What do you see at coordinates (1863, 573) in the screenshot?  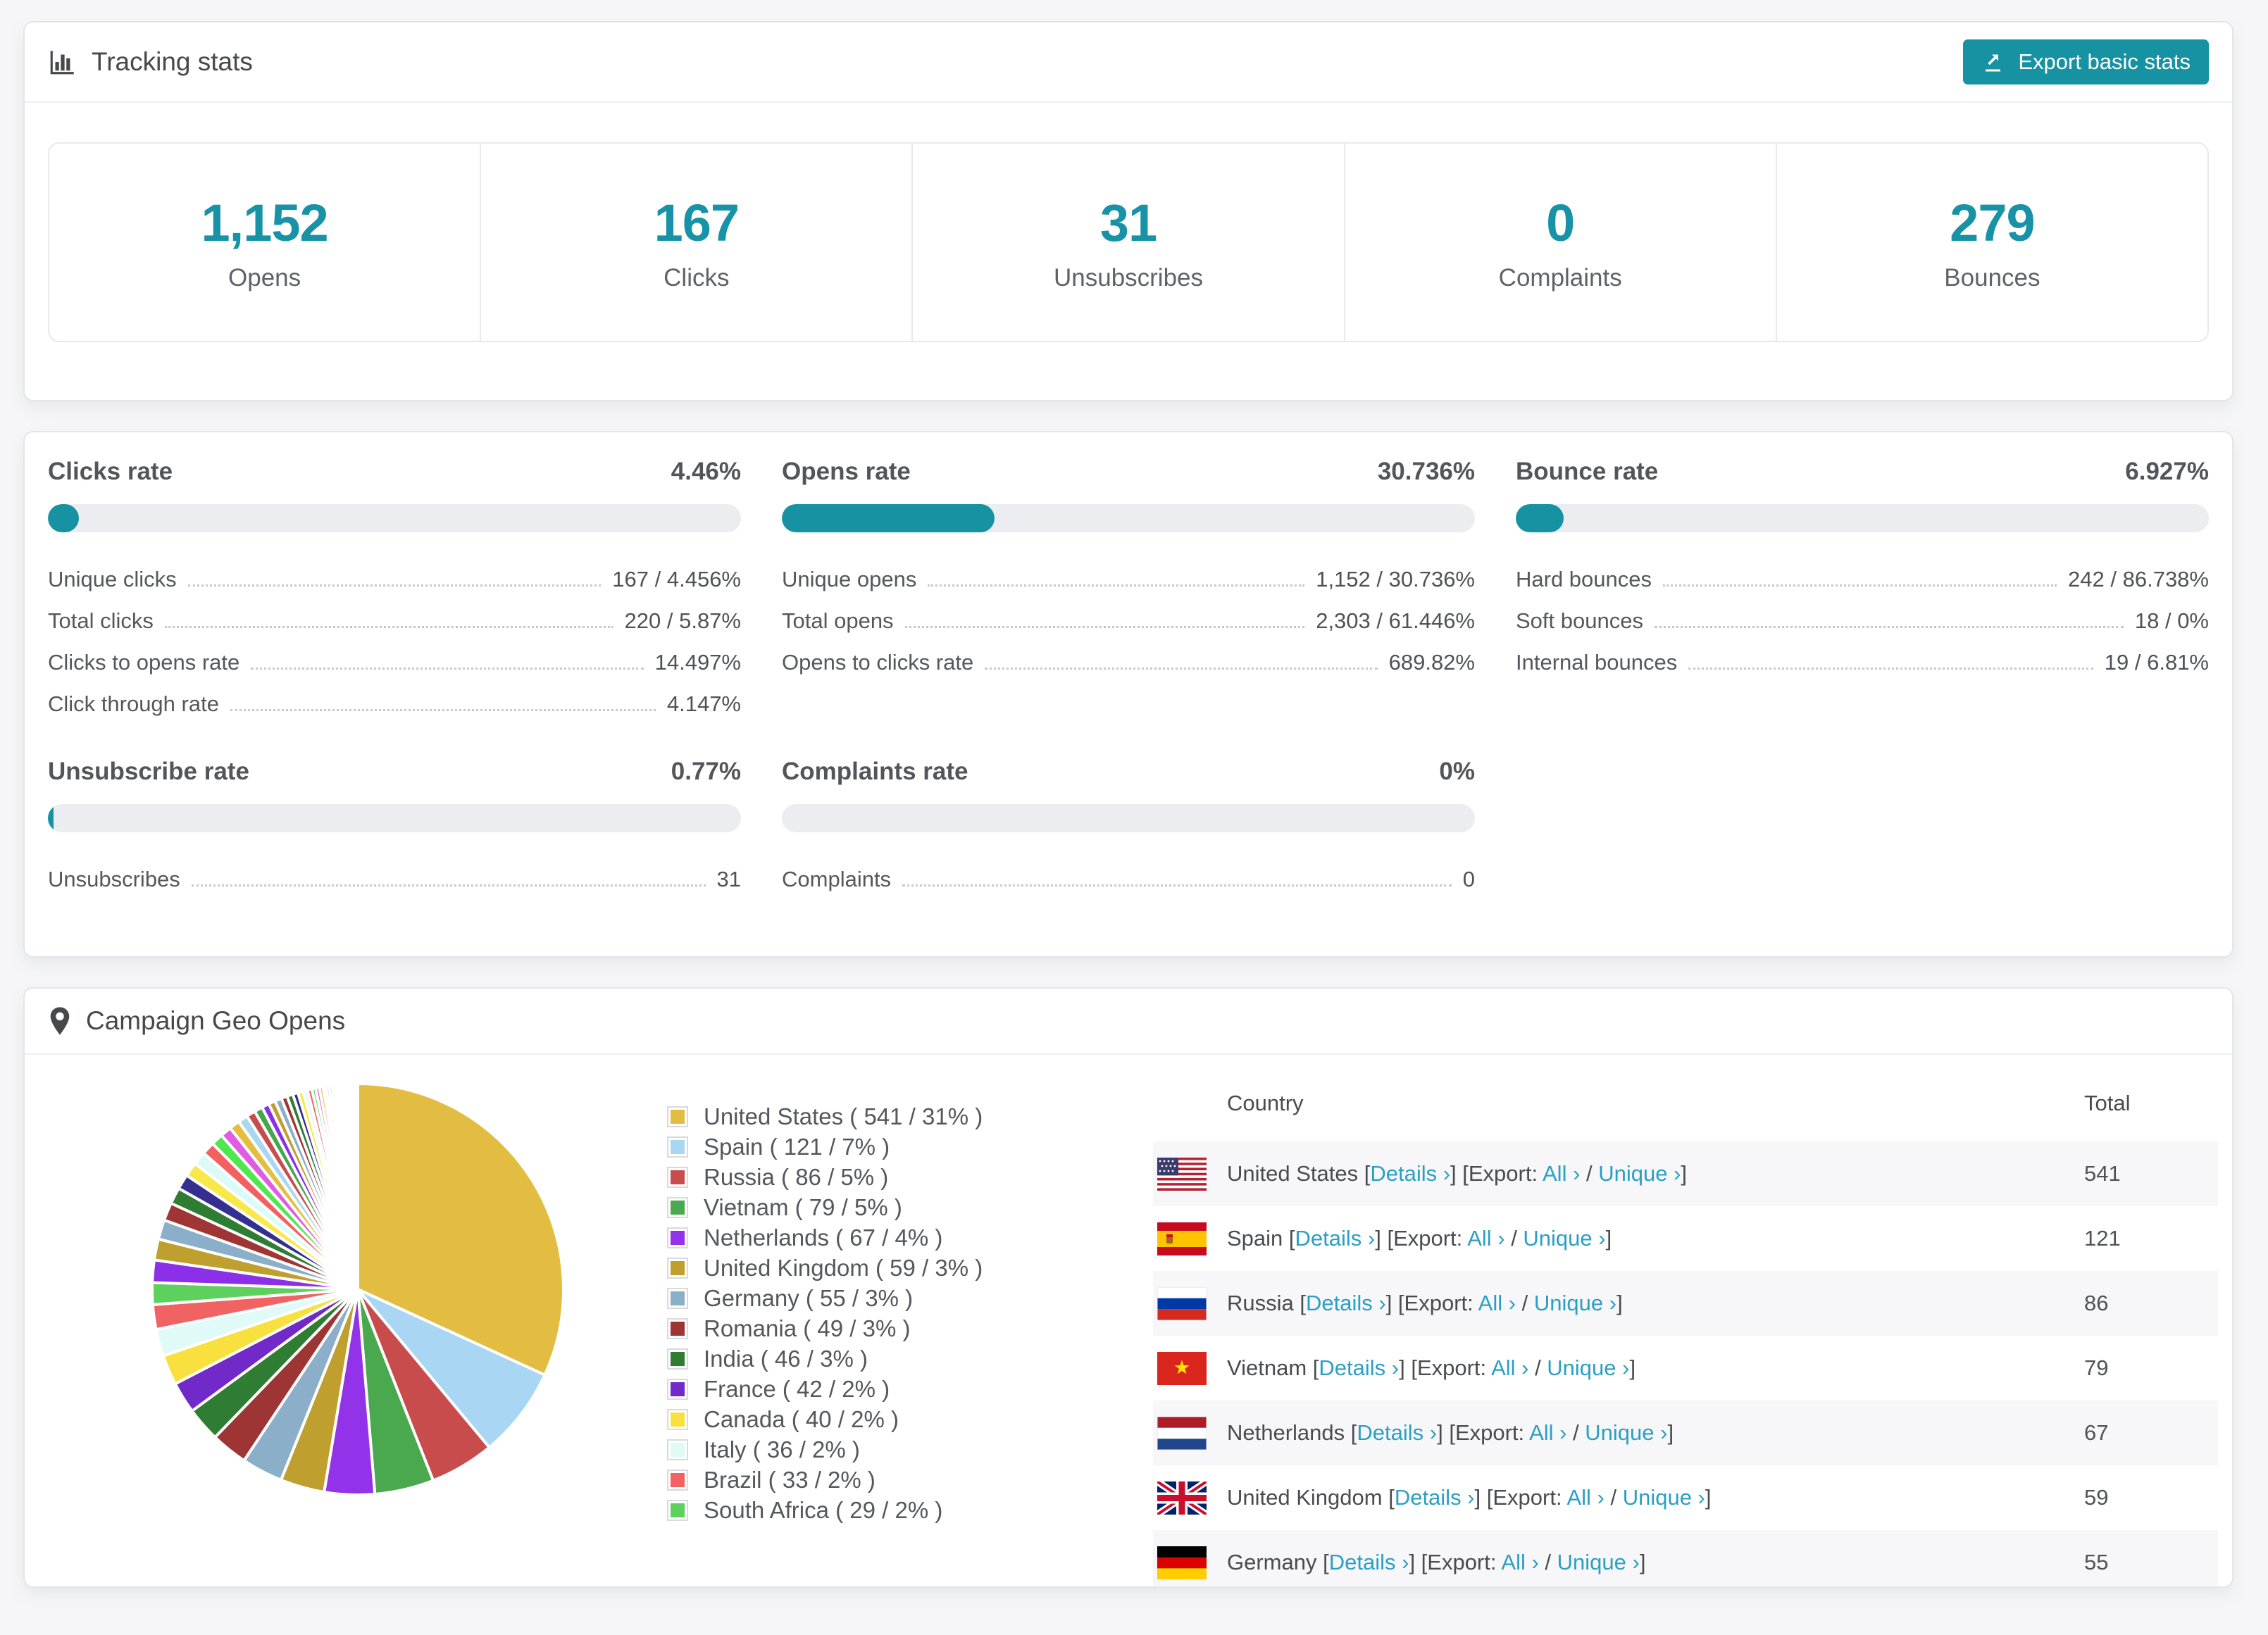 I see `rate-metric-row: Hard bounces 242 / 86.738%` at bounding box center [1863, 573].